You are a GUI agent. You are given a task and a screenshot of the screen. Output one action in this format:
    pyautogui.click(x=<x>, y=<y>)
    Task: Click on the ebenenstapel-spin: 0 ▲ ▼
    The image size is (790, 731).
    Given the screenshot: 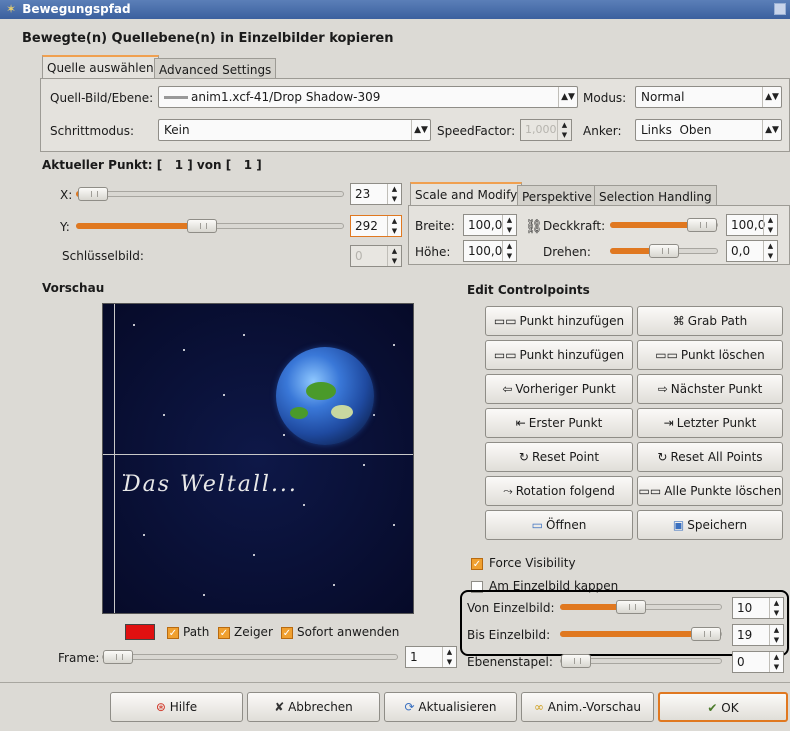 What is the action you would take?
    pyautogui.click(x=758, y=662)
    